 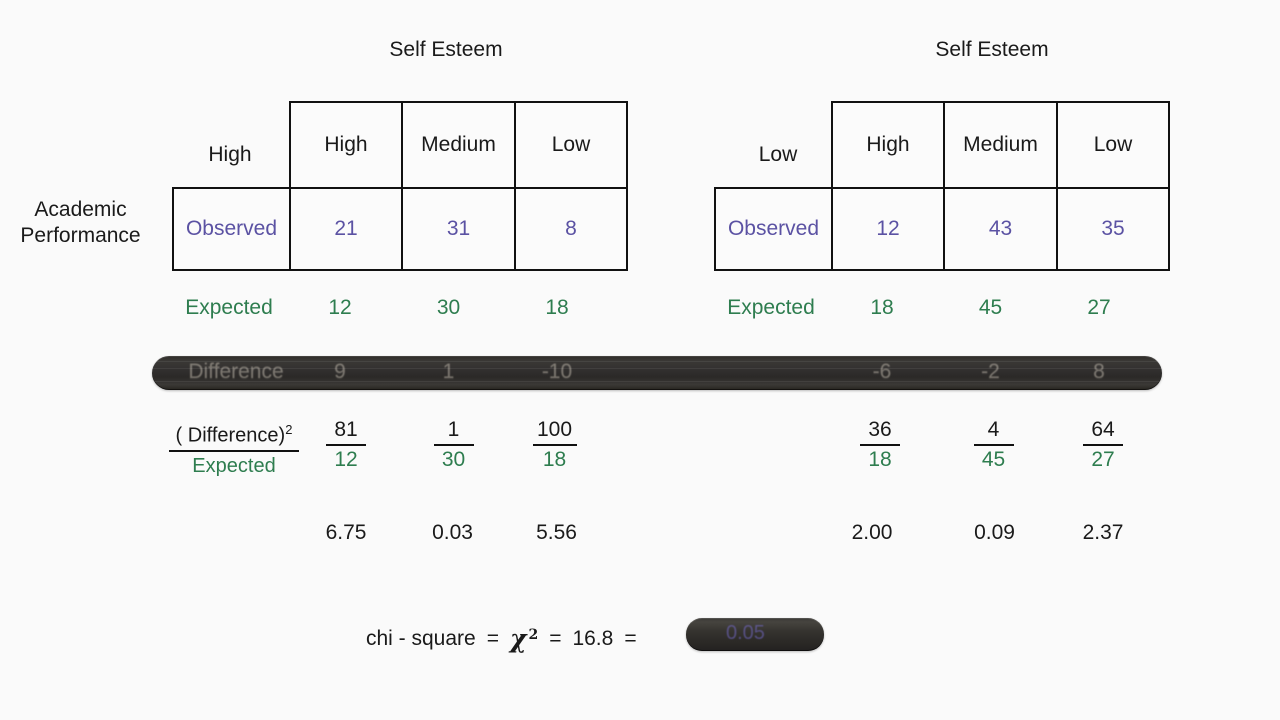 What do you see at coordinates (453, 459) in the screenshot?
I see `left-fraction-medium-denominator: 30` at bounding box center [453, 459].